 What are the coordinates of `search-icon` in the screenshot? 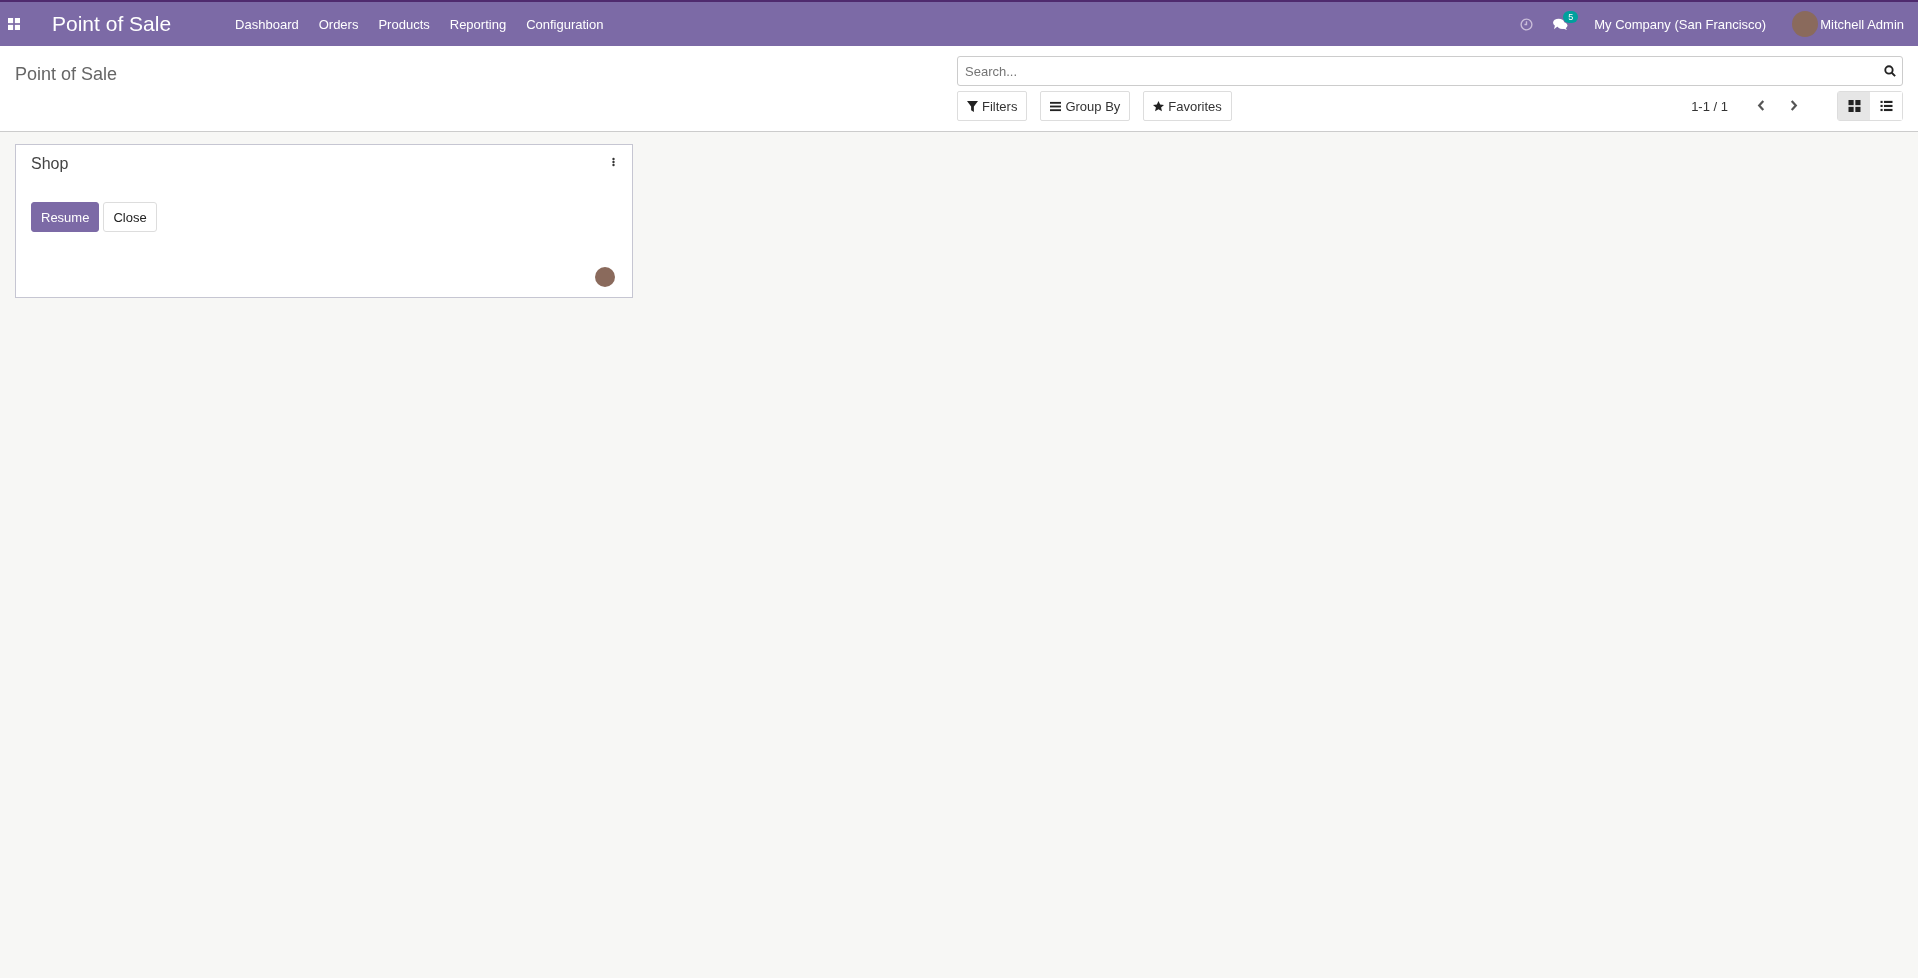 It's located at (1890, 71).